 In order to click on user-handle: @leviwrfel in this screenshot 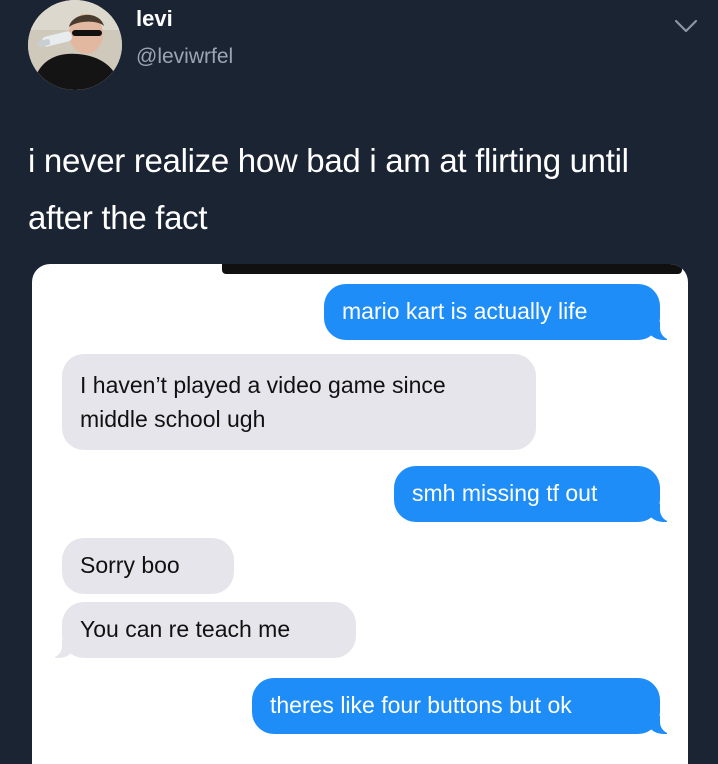, I will do `click(184, 57)`.